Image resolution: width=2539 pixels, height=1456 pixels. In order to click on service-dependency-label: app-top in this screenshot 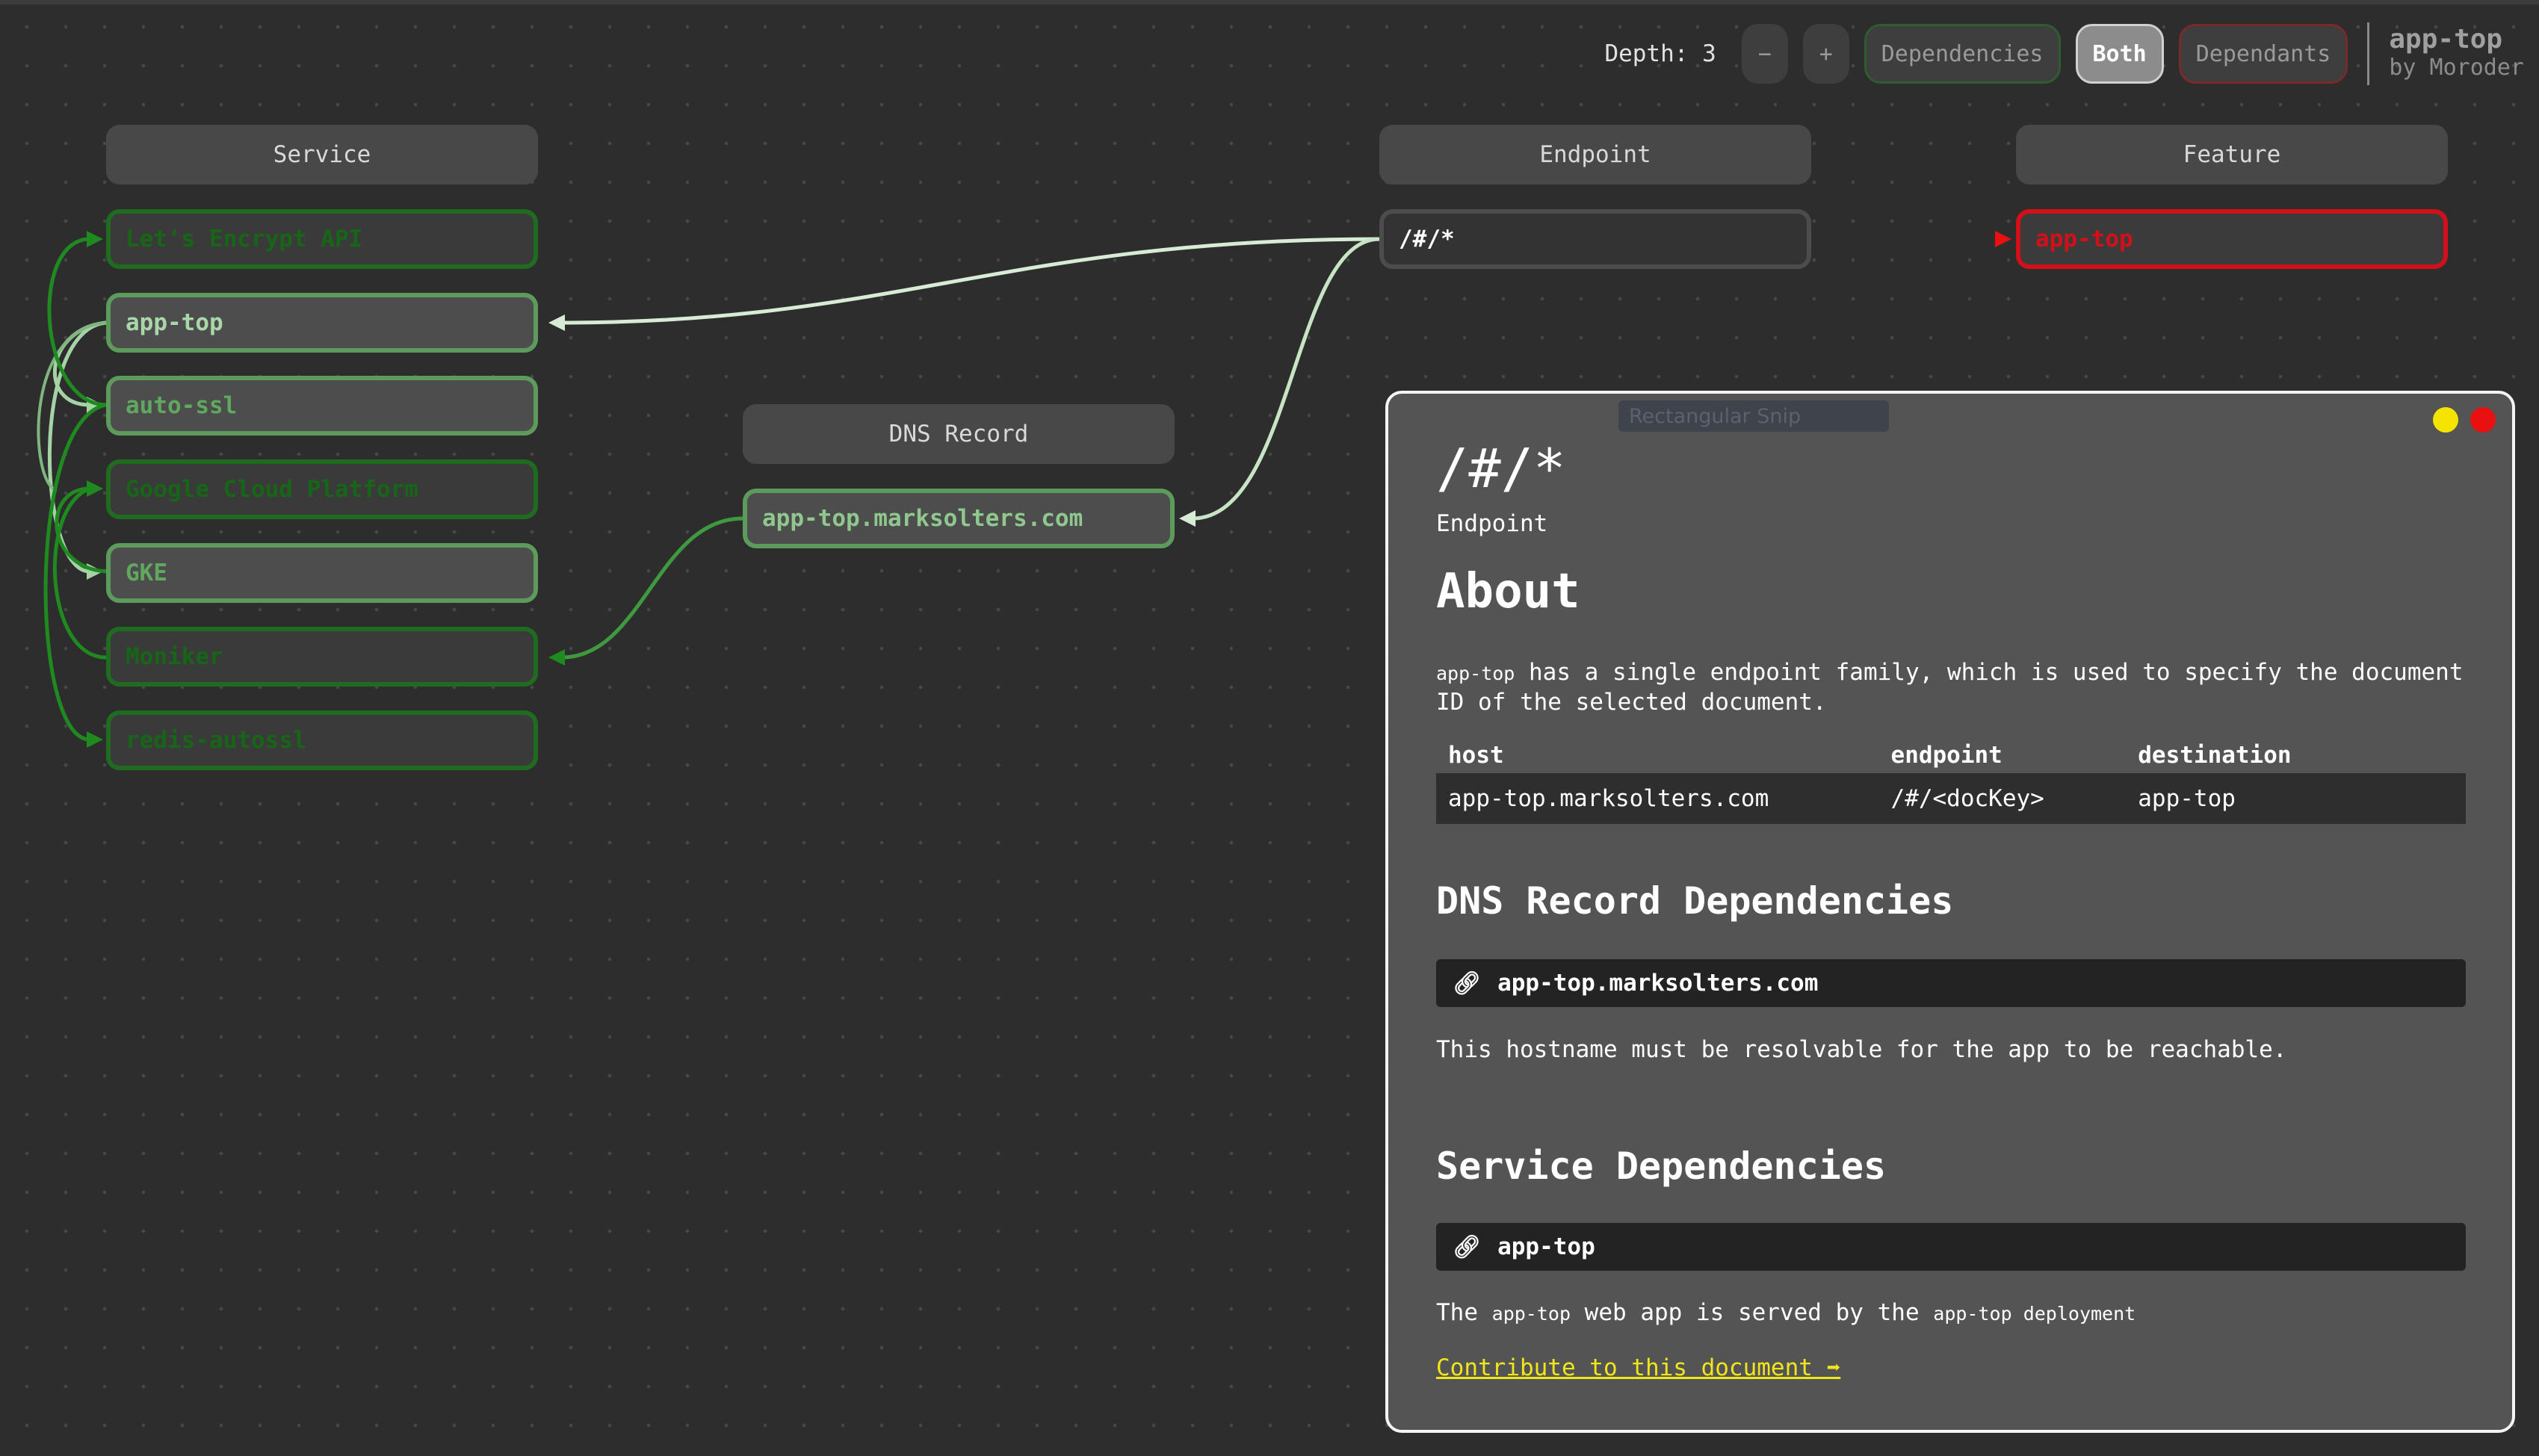, I will do `click(1546, 1246)`.